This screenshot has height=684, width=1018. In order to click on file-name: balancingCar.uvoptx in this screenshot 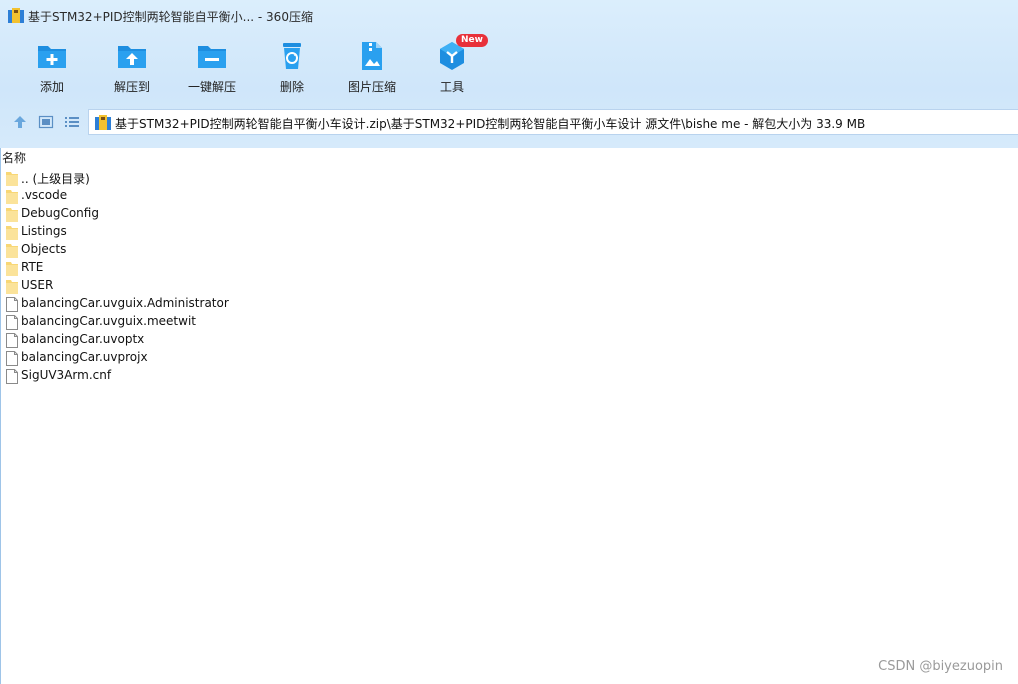, I will do `click(83, 339)`.